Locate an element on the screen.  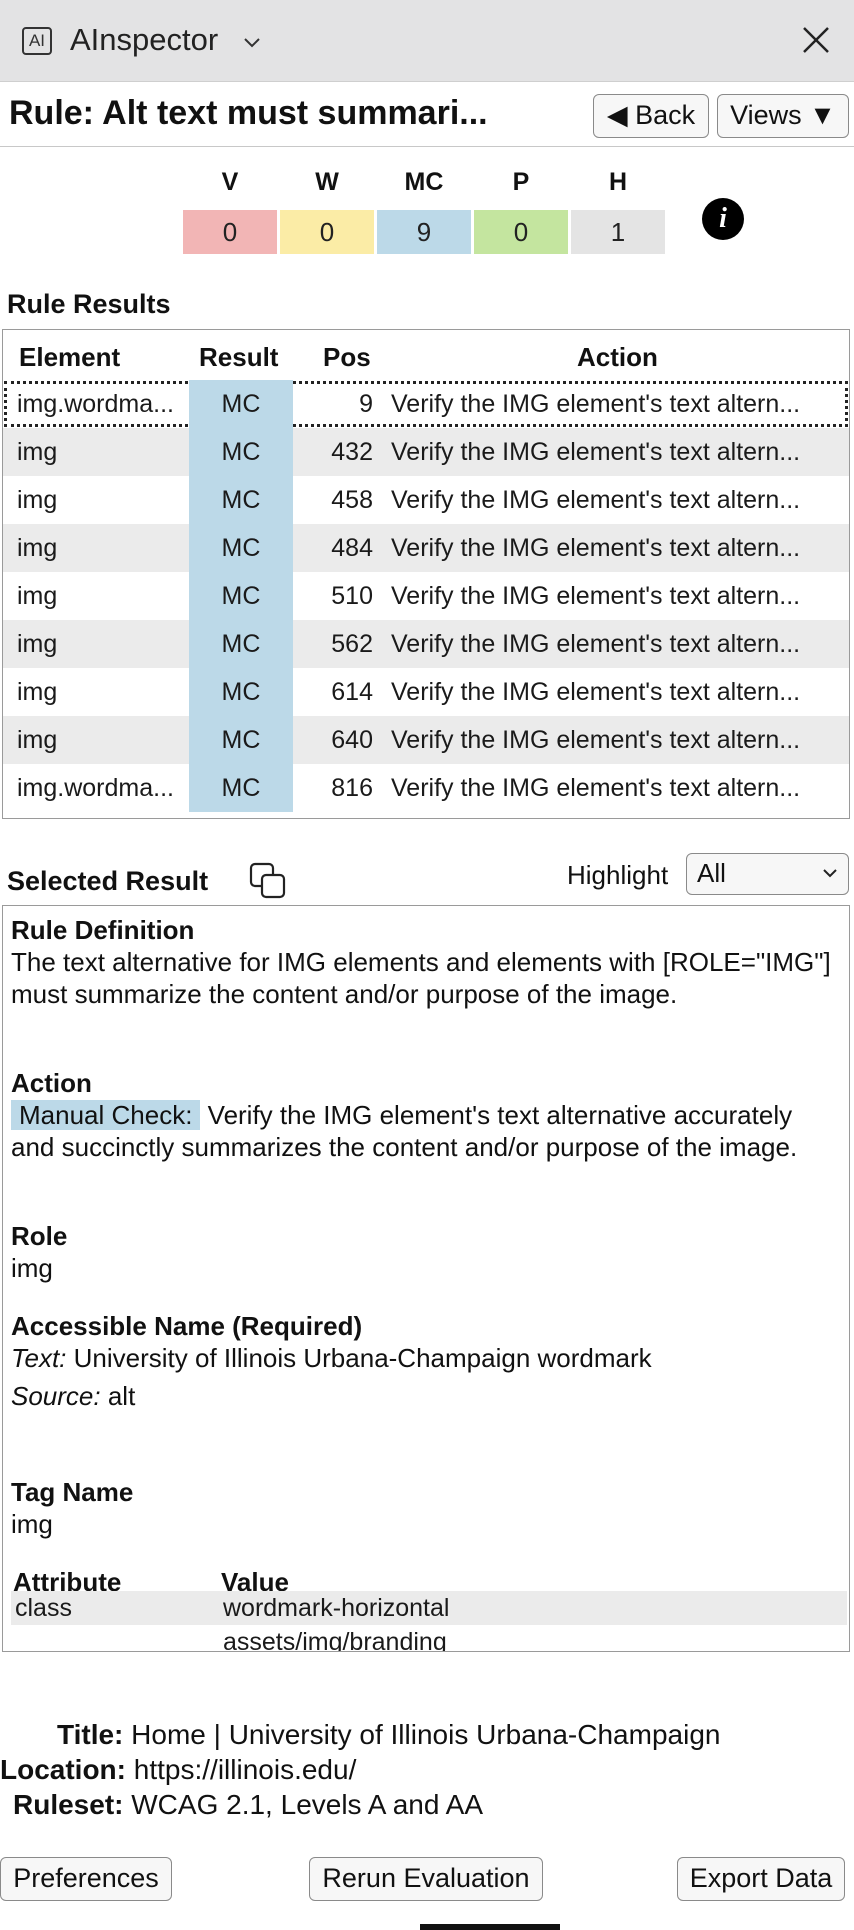
tag-name-value: img is located at coordinates (32, 1524).